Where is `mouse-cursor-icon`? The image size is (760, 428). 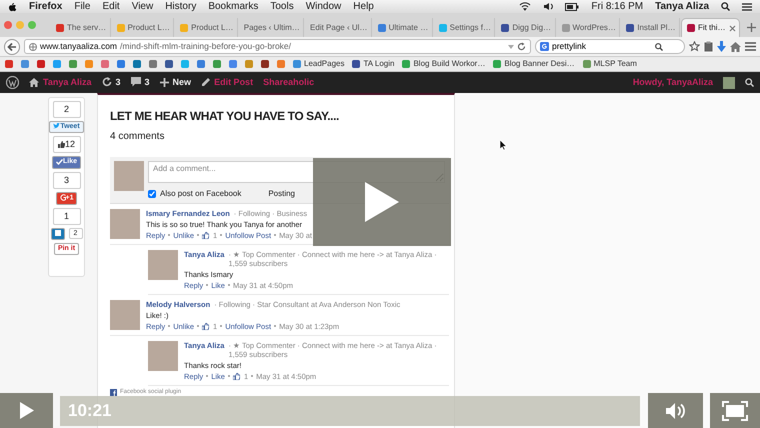 mouse-cursor-icon is located at coordinates (503, 145).